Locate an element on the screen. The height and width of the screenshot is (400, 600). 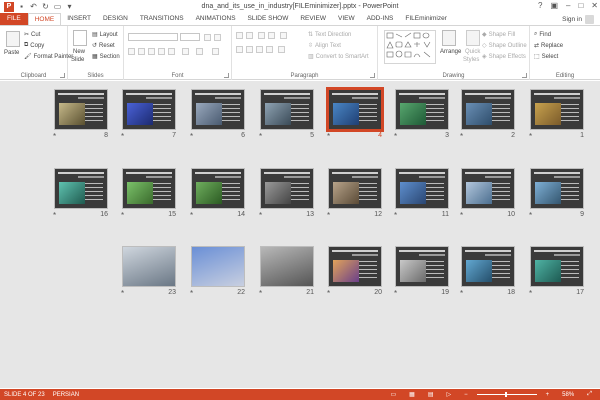
tab-design: DESIGN is located at coordinates (115, 19).